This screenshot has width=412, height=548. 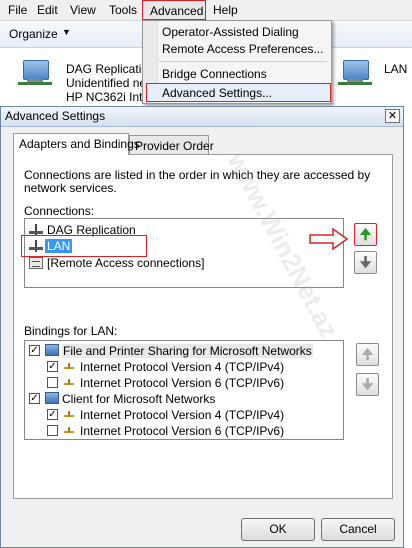 What do you see at coordinates (83, 10) in the screenshot?
I see `menu-view: View` at bounding box center [83, 10].